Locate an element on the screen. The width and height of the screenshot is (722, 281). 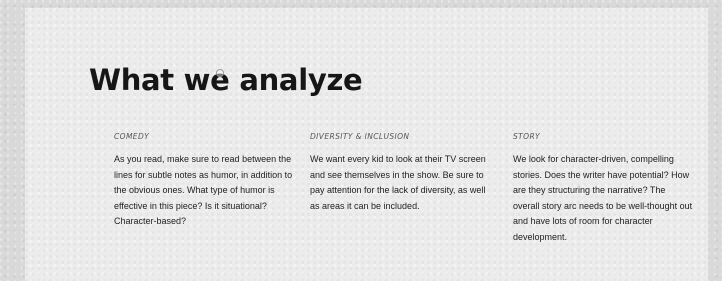
column-label: STORY is located at coordinates (527, 136).